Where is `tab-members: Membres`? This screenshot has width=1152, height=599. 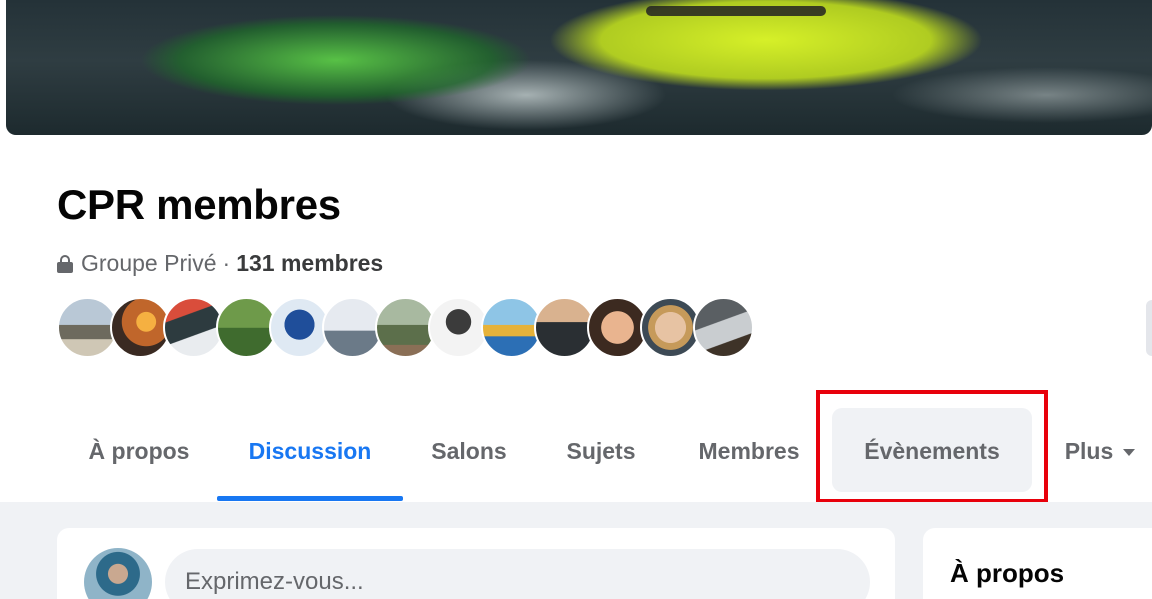
tab-members: Membres is located at coordinates (749, 451).